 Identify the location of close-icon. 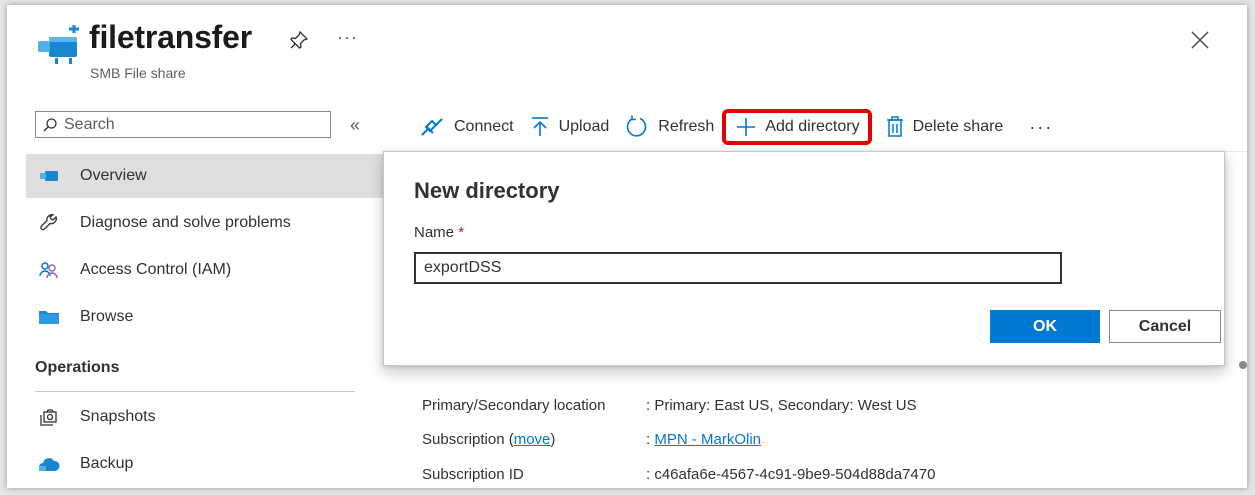
(1200, 40).